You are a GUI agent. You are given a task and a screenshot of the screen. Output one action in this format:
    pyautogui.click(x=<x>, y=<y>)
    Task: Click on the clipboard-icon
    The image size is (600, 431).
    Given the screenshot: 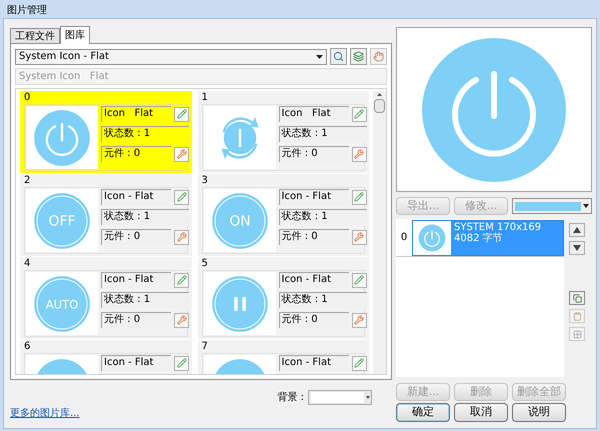 What is the action you would take?
    pyautogui.click(x=577, y=316)
    